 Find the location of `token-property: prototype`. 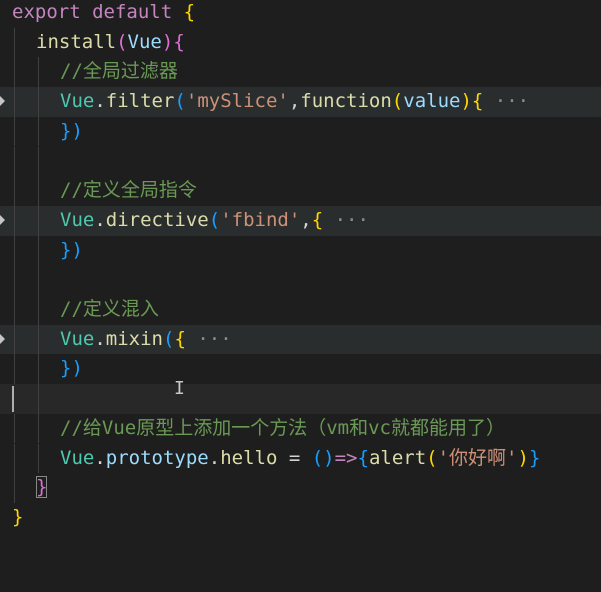

token-property: prototype is located at coordinates (157, 457).